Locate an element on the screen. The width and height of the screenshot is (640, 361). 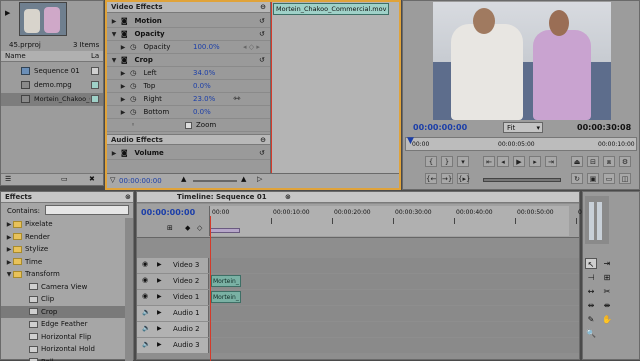
track-header: ◉▶Video 2 is located at coordinates (173, 281).